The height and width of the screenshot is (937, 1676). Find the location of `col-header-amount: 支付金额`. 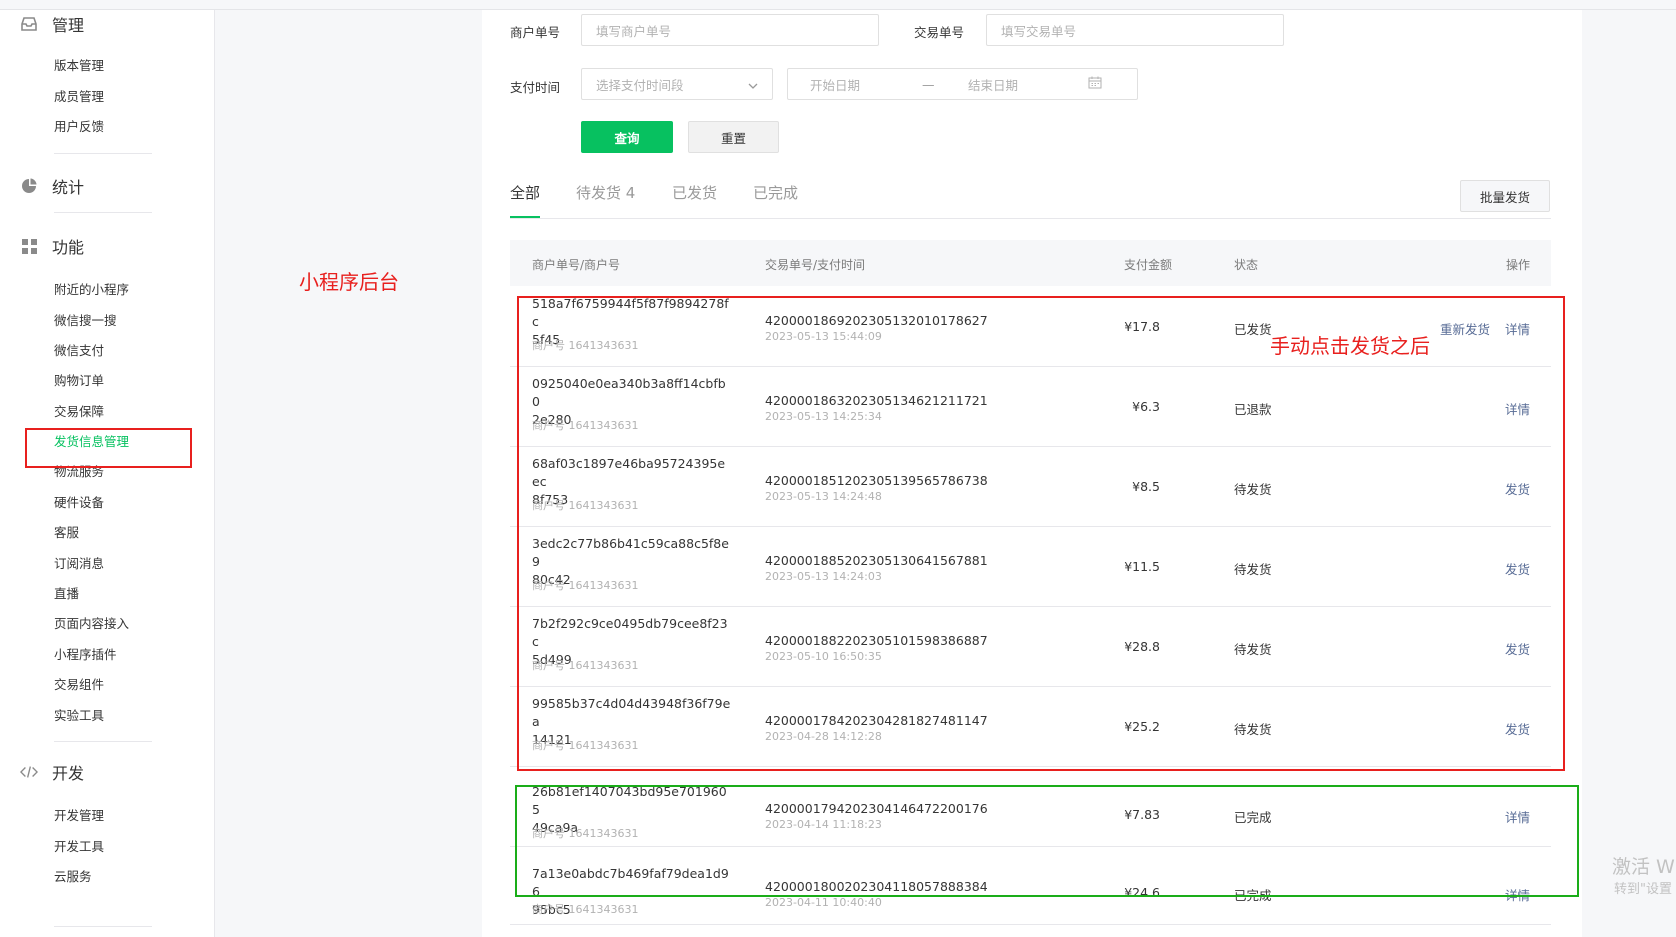

col-header-amount: 支付金额 is located at coordinates (1148, 265).